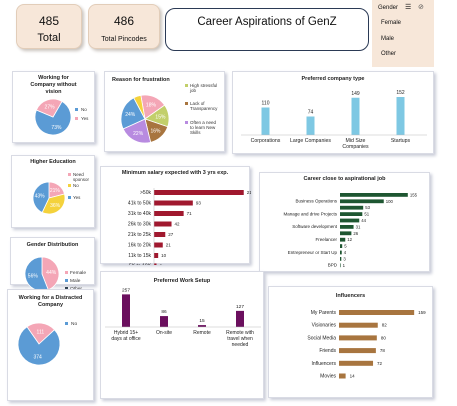  Describe the element at coordinates (140, 225) in the screenshot. I see `tick-label: 26k to 30k` at that location.